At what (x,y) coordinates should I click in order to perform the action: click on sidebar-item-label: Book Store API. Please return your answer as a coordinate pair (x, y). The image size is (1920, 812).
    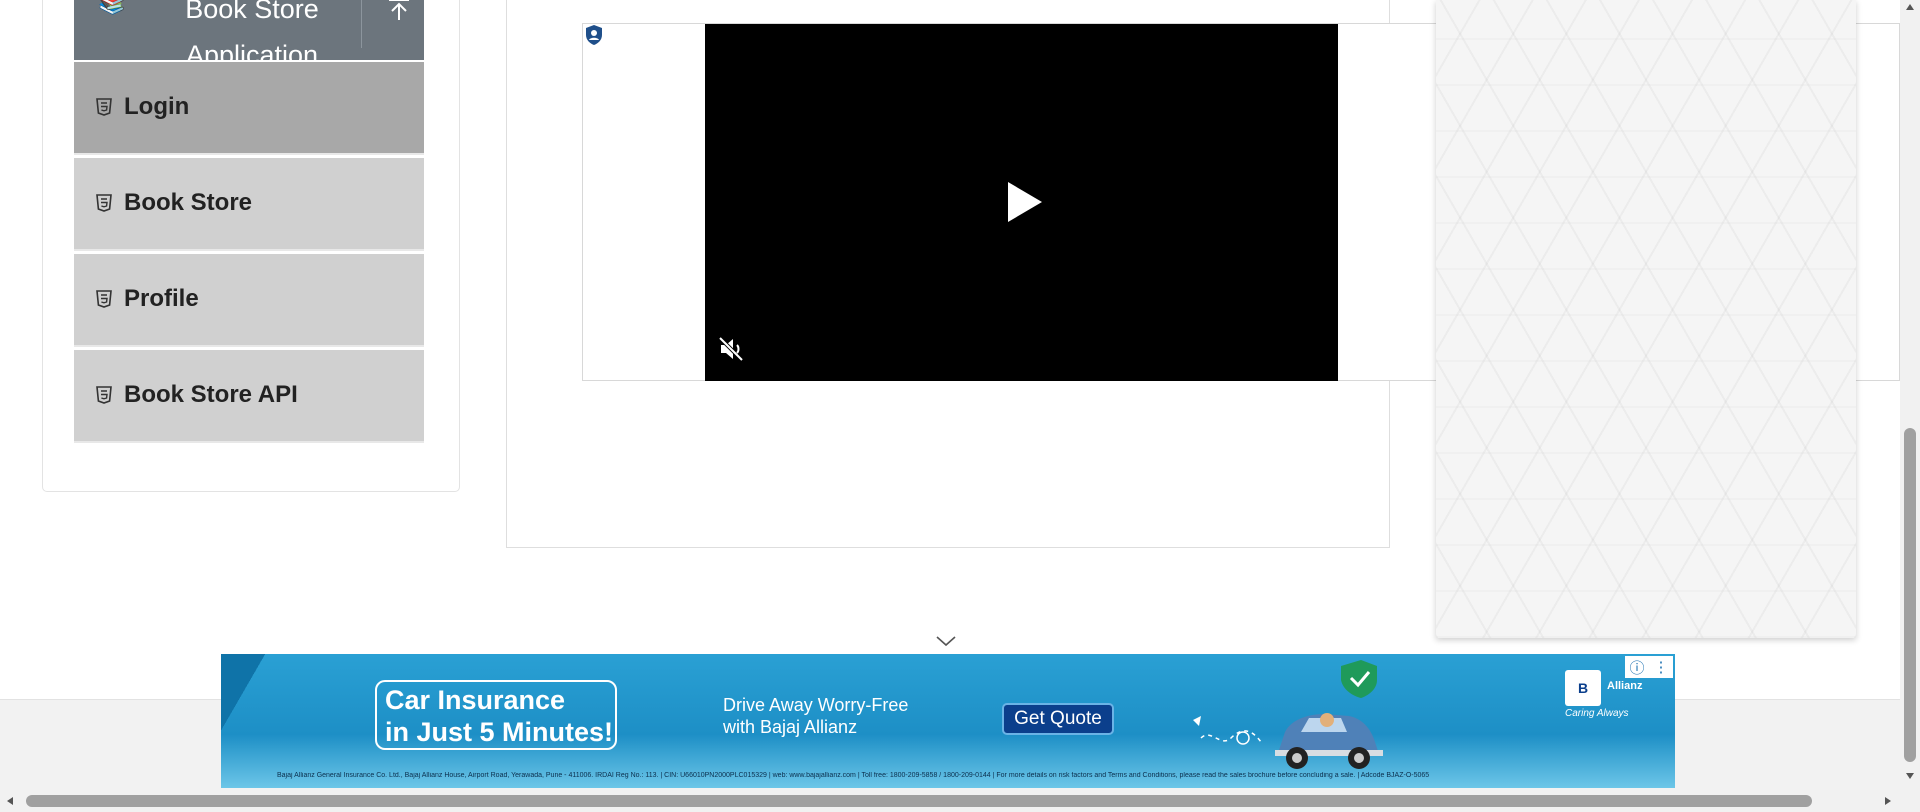
    Looking at the image, I should click on (211, 394).